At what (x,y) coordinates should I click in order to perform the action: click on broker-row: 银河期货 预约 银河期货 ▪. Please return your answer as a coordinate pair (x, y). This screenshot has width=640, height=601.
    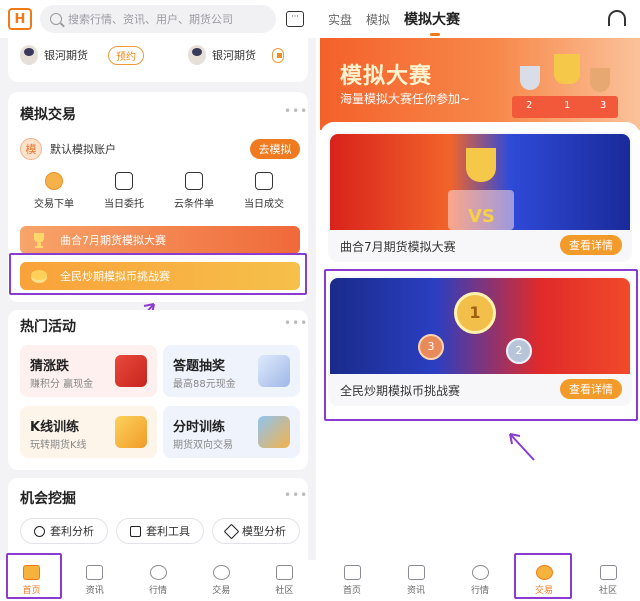
    Looking at the image, I should click on (158, 60).